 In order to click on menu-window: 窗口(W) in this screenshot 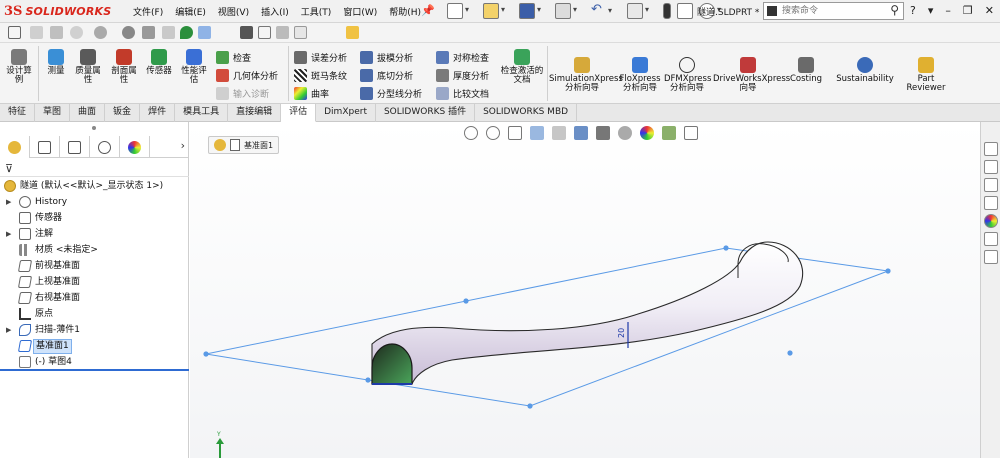, I will do `click(360, 11)`.